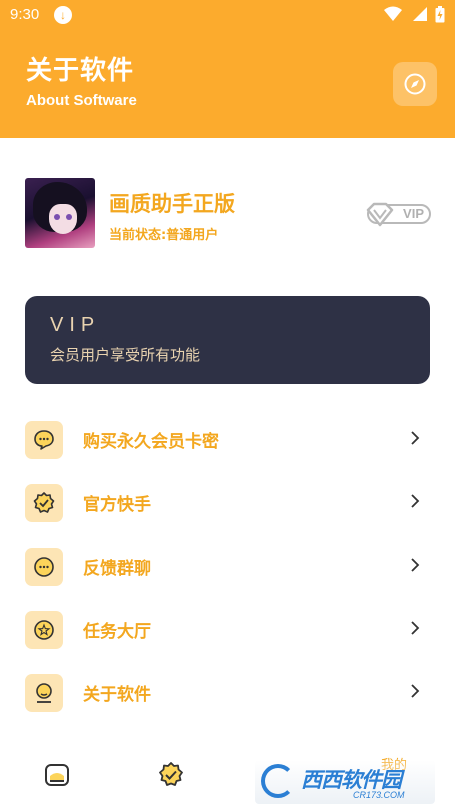 This screenshot has height=809, width=455. What do you see at coordinates (60, 213) in the screenshot?
I see `avatar` at bounding box center [60, 213].